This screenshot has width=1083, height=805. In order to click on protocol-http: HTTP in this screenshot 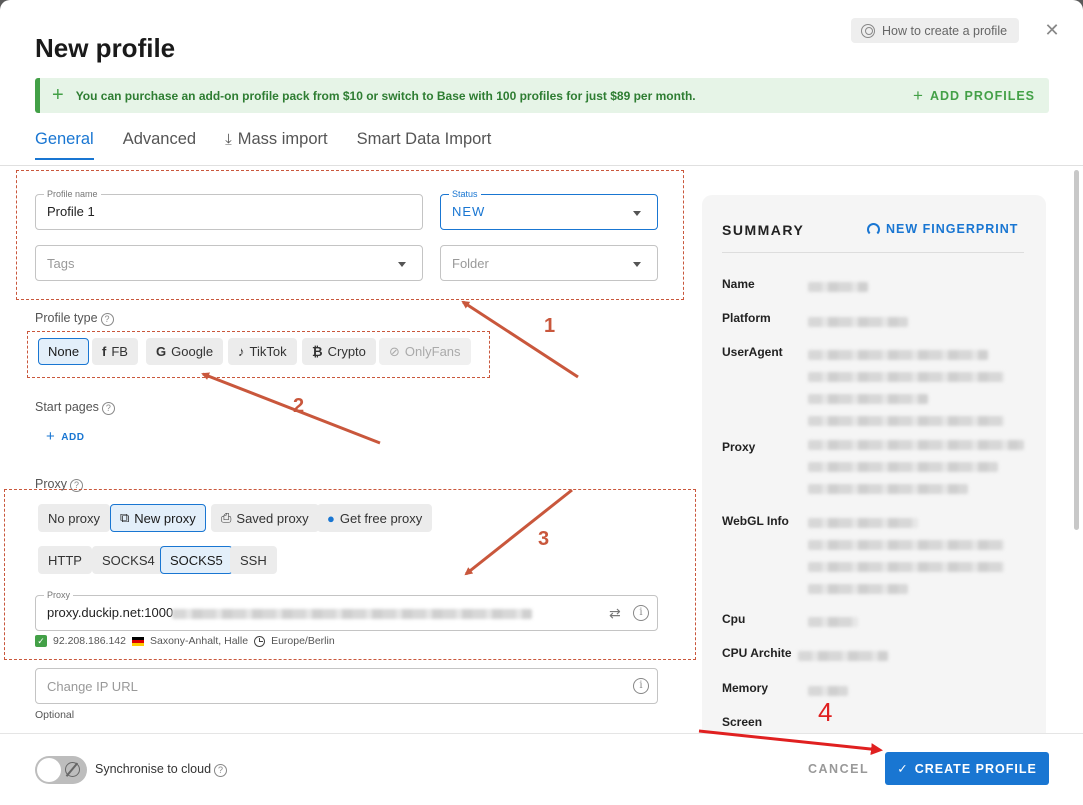, I will do `click(65, 560)`.